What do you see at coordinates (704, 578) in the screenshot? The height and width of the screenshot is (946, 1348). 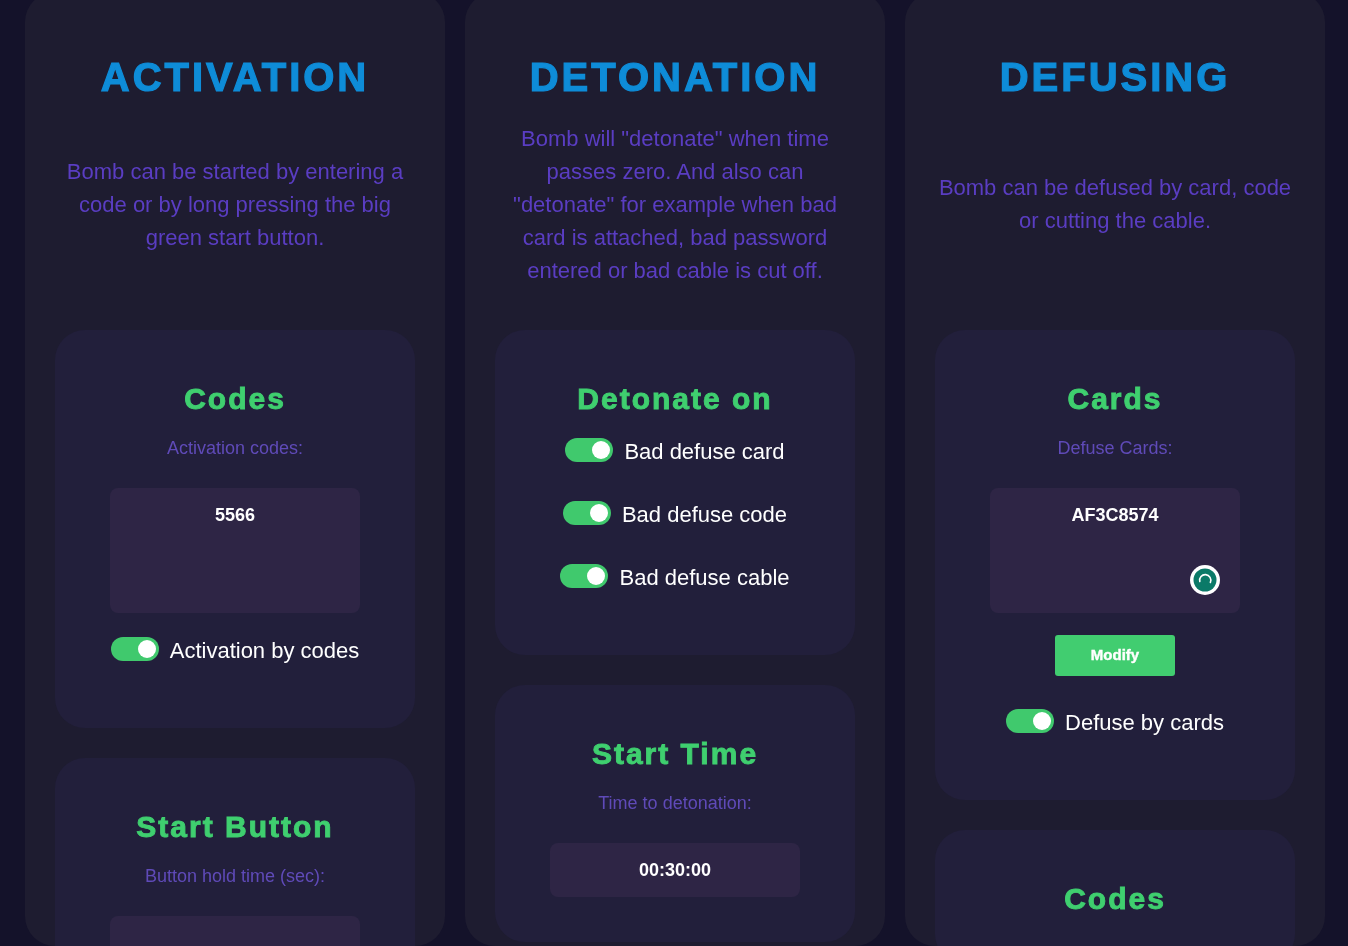 I see `toggle-label: Bad defuse cable` at bounding box center [704, 578].